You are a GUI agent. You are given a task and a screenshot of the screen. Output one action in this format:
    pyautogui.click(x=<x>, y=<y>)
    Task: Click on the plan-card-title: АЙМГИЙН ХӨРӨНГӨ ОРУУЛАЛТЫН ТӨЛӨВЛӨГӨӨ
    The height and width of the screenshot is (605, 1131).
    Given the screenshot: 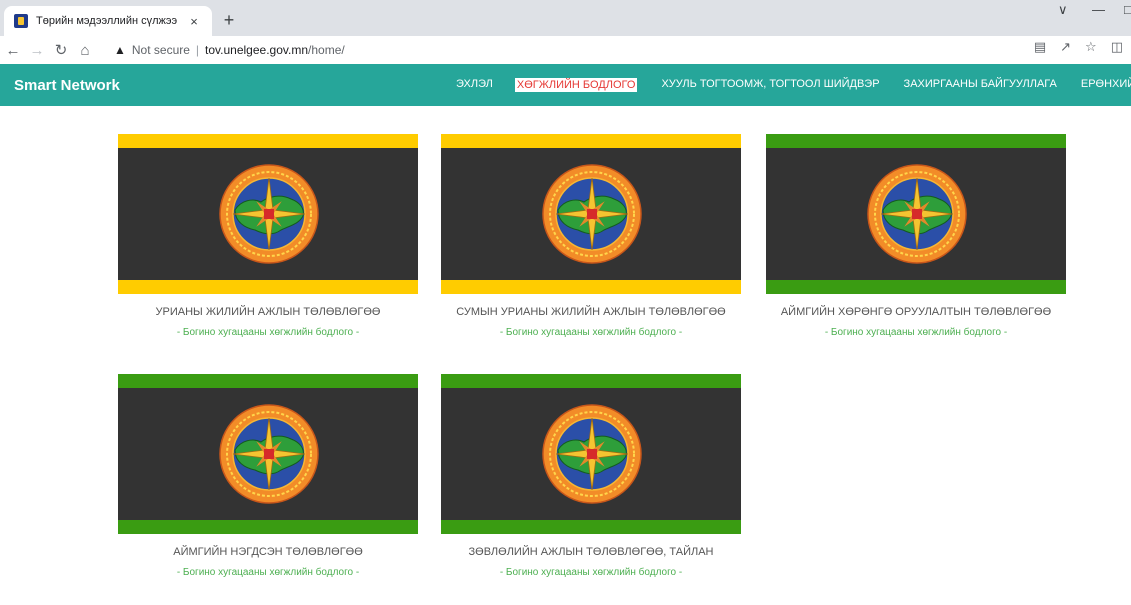 What is the action you would take?
    pyautogui.click(x=916, y=312)
    